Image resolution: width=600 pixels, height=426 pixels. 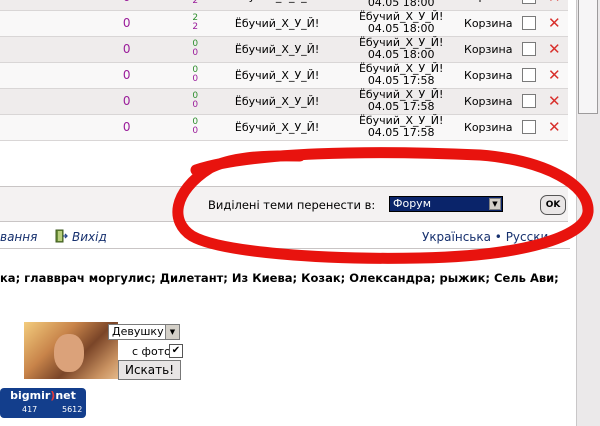 I want to click on topic-count-bottom: 2, so click(x=195, y=3).